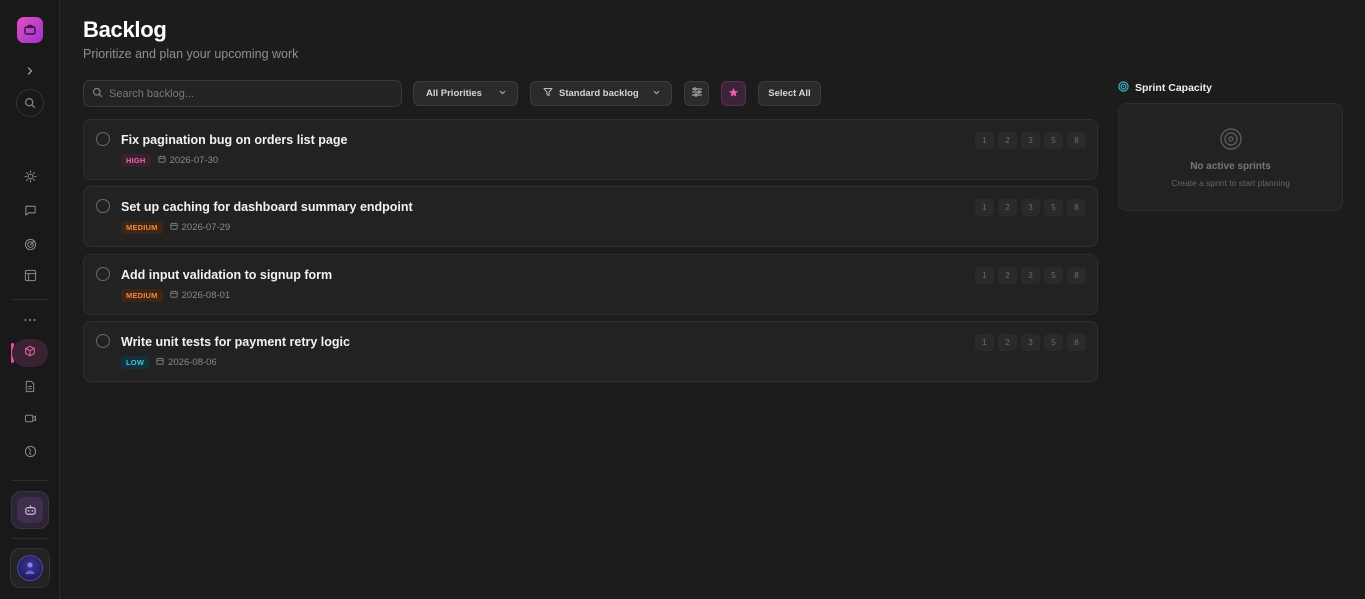  I want to click on sidebar, so click(30, 299).